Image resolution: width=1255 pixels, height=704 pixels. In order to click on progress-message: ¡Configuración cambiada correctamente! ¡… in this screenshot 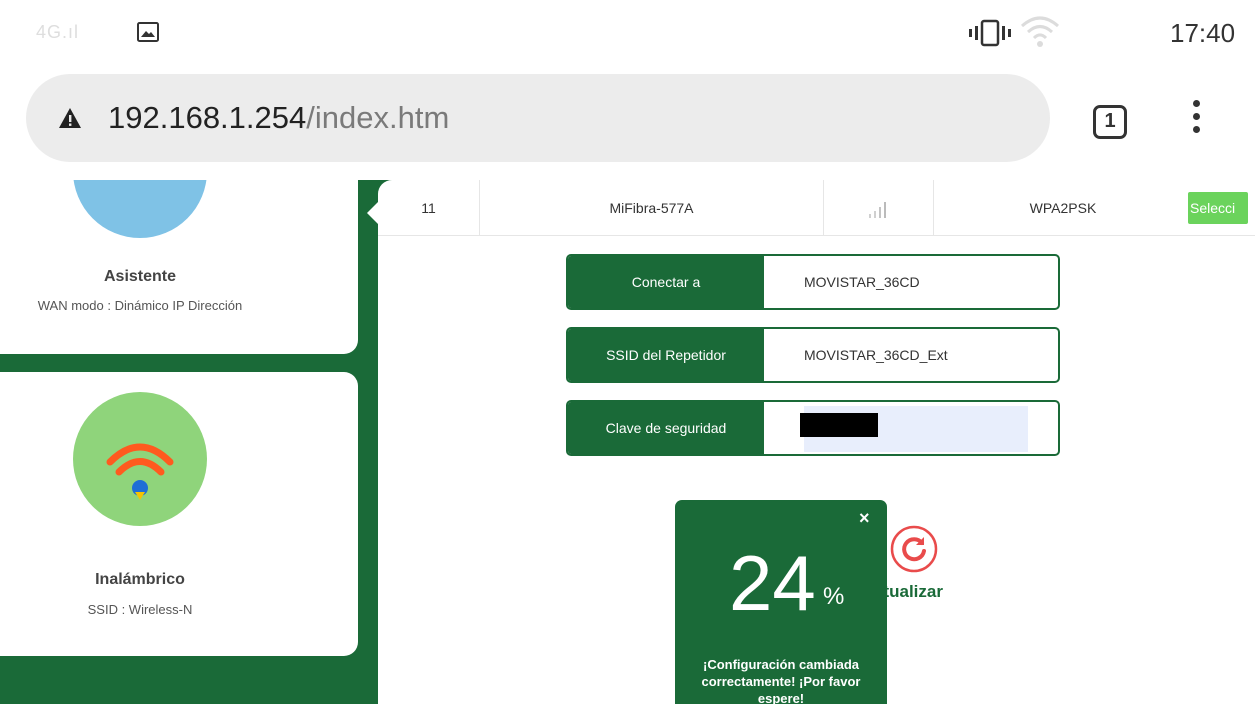, I will do `click(781, 680)`.